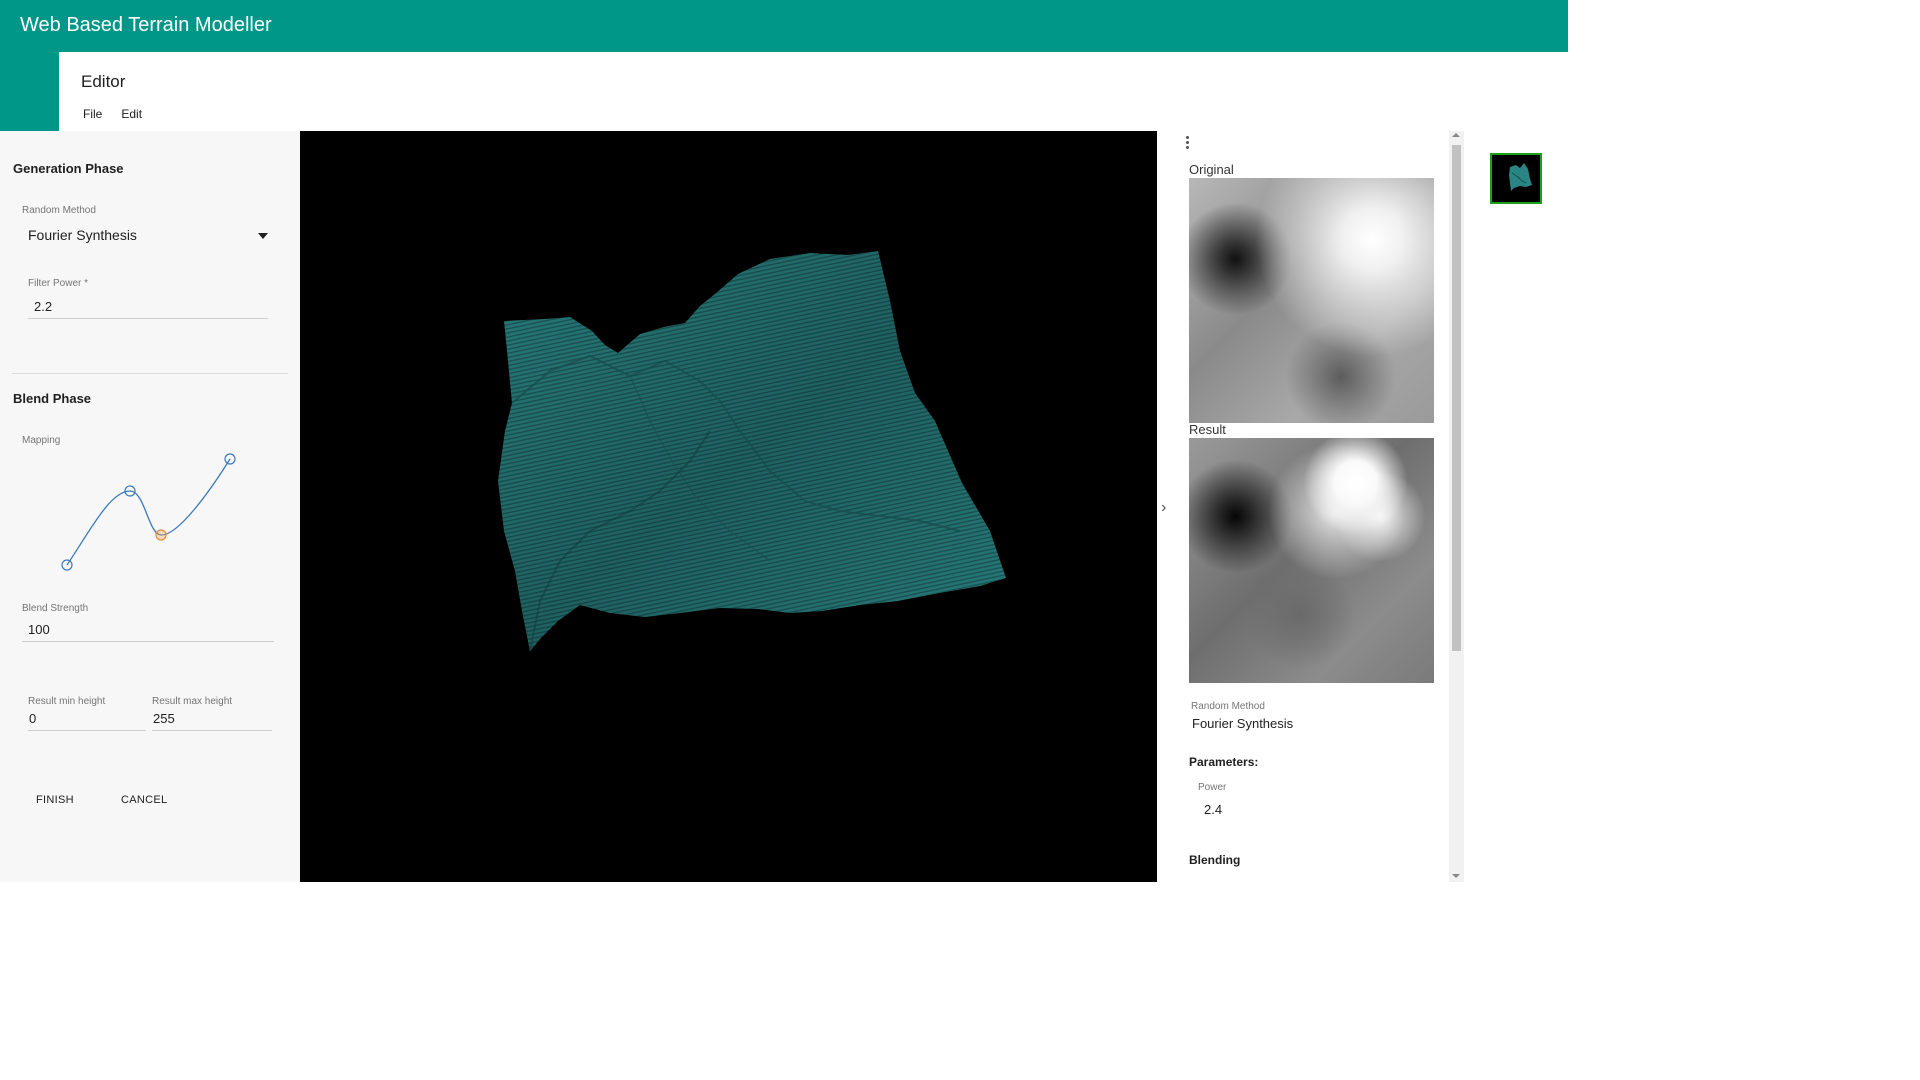 This screenshot has width=1920, height=1080. What do you see at coordinates (29, 91) in the screenshot?
I see `app-bar-extension` at bounding box center [29, 91].